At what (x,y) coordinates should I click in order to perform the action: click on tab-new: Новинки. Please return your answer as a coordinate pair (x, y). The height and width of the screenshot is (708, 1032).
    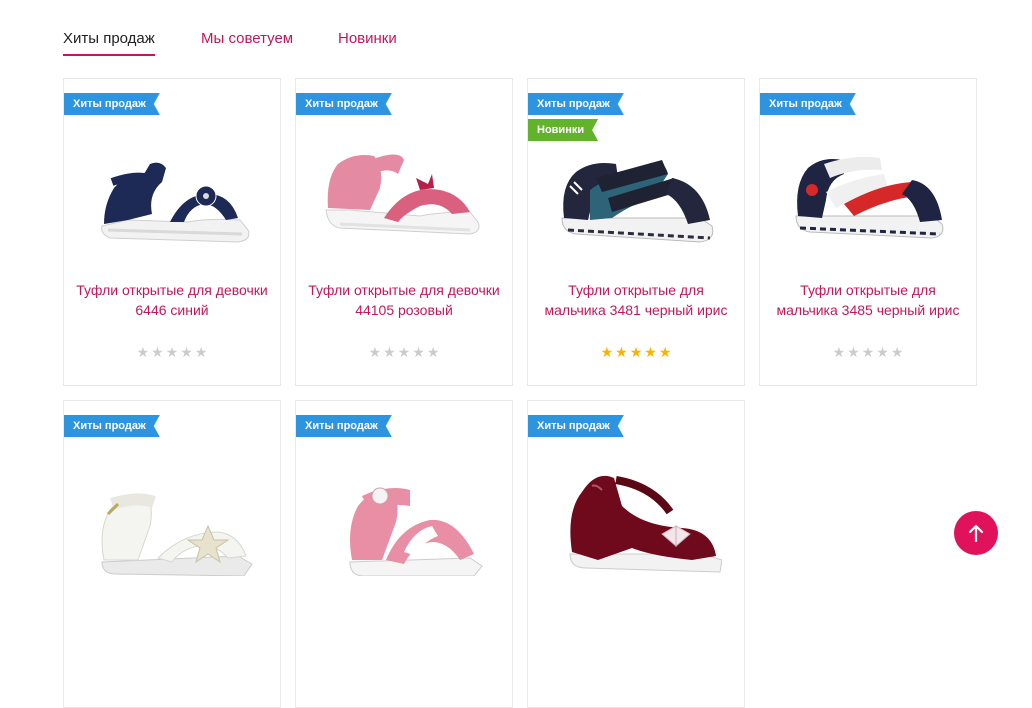
    Looking at the image, I should click on (367, 39).